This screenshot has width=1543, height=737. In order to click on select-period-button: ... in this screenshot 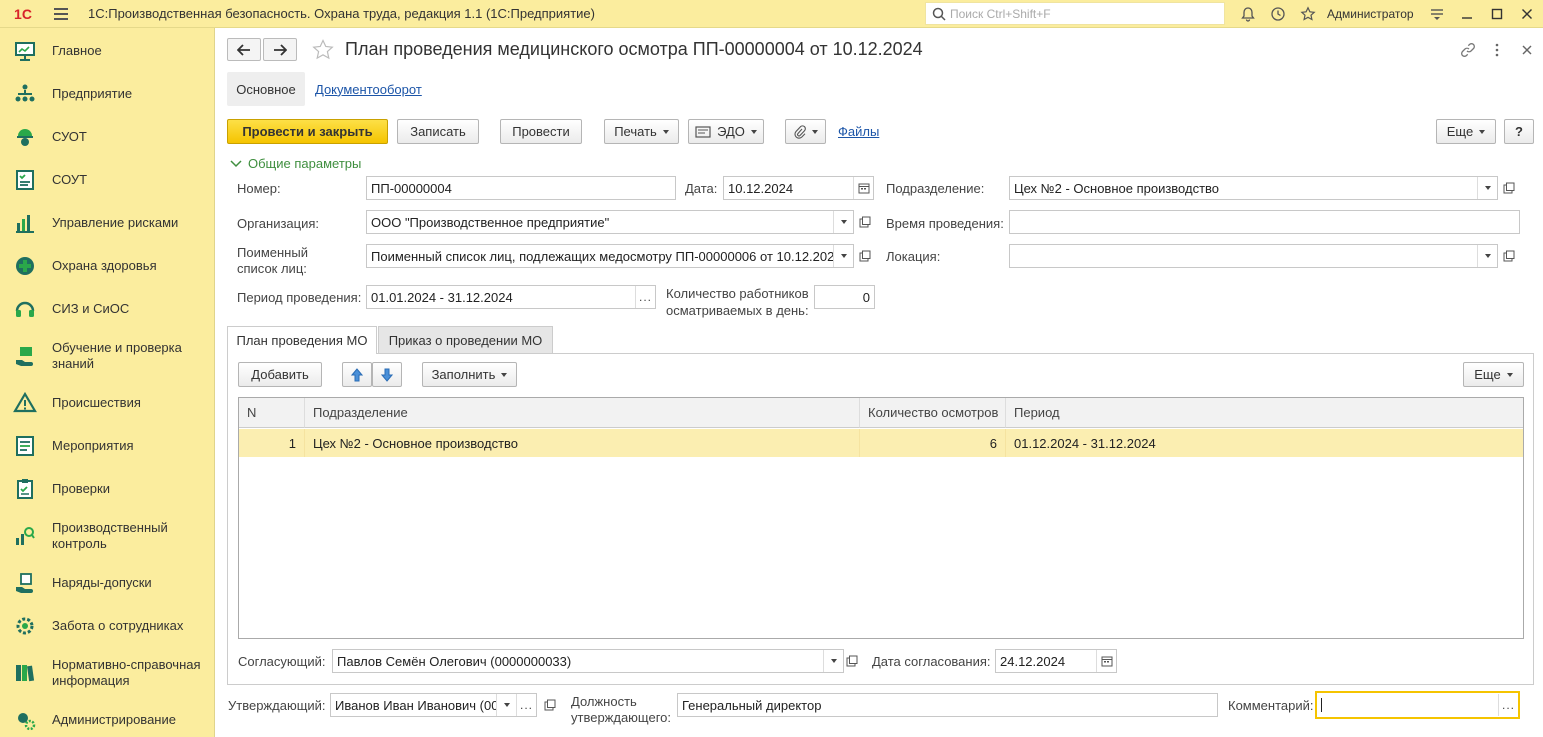, I will do `click(645, 297)`.